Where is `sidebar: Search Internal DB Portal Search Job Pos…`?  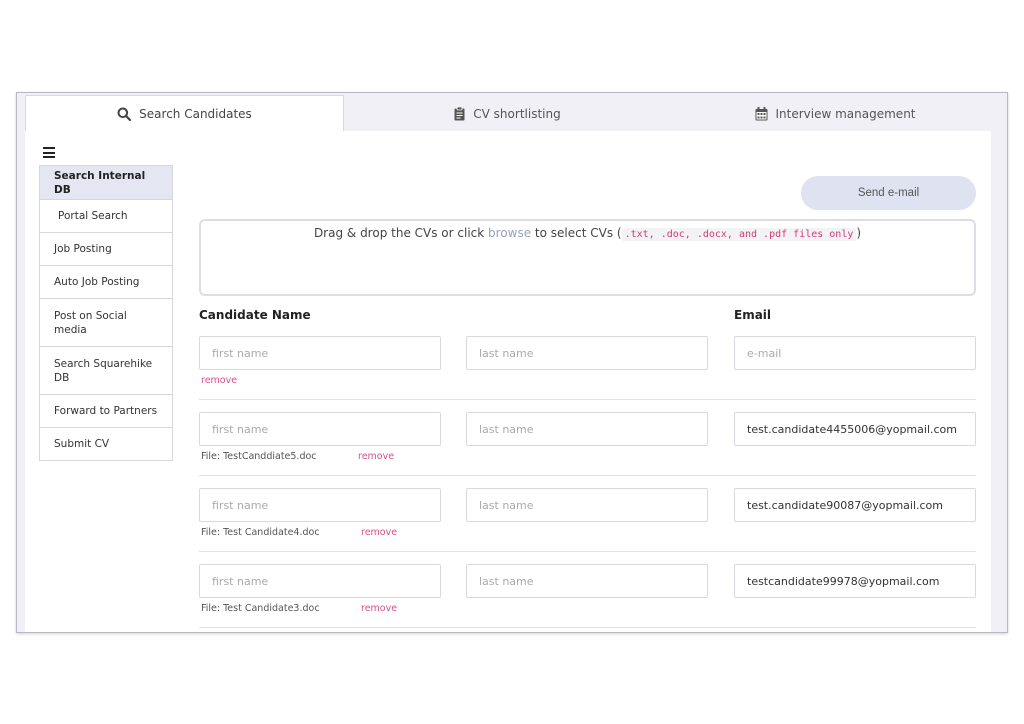
sidebar: Search Internal DB Portal Search Job Pos… is located at coordinates (106, 313).